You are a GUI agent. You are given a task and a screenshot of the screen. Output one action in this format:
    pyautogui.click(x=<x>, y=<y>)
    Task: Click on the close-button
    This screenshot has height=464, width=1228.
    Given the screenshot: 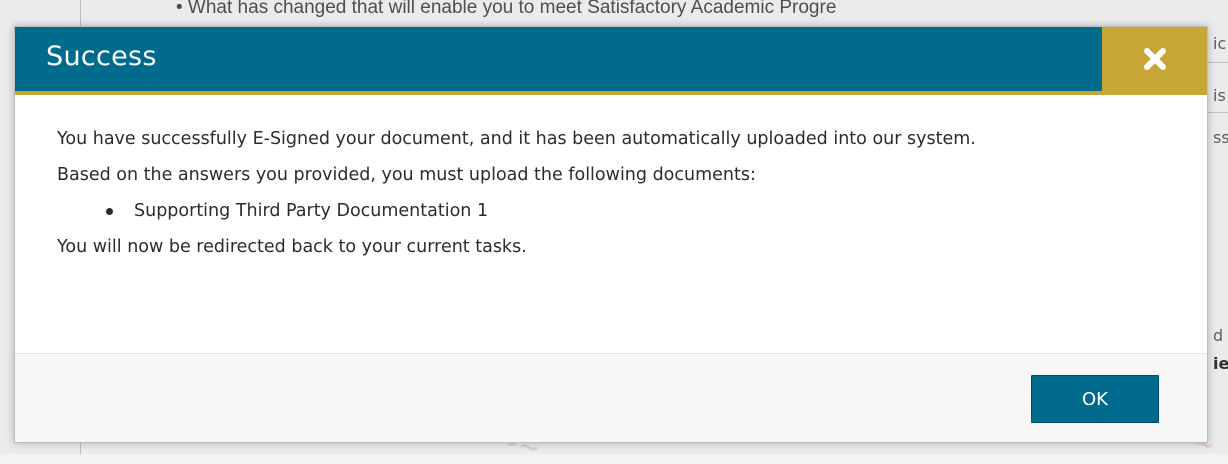 What is the action you would take?
    pyautogui.click(x=1154, y=61)
    